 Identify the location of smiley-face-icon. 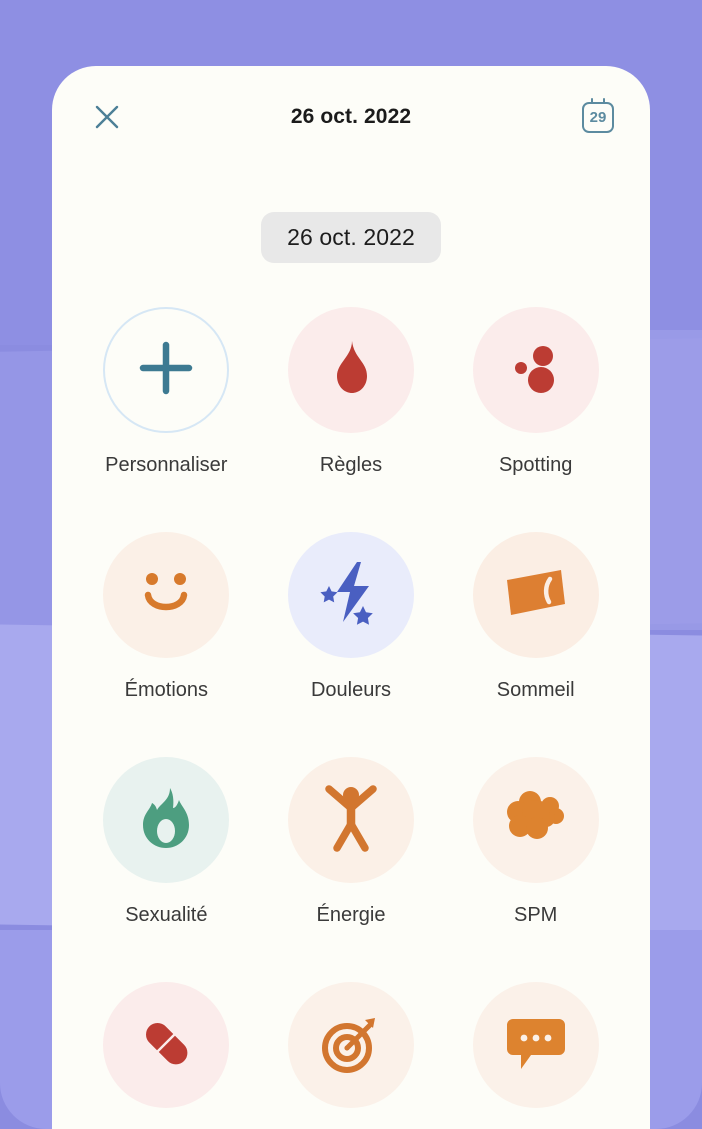
(166, 595).